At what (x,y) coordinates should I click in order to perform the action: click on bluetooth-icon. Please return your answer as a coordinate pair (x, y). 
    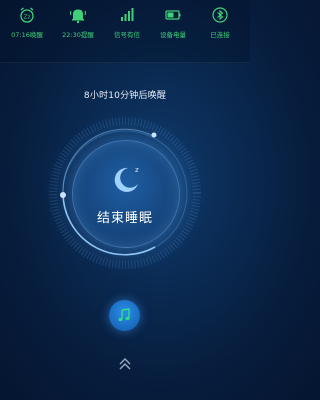
    Looking at the image, I should click on (220, 15).